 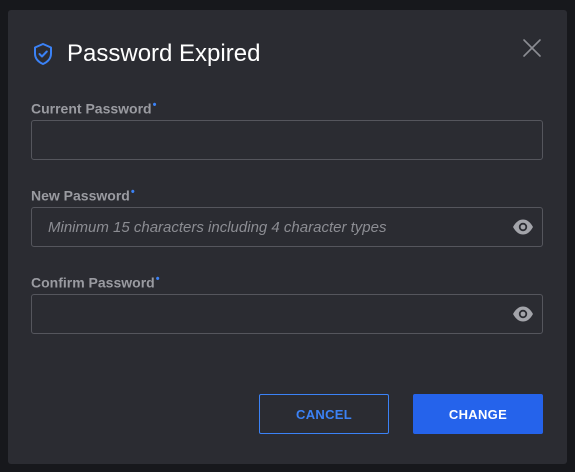 I want to click on current-password-field, so click(x=287, y=140).